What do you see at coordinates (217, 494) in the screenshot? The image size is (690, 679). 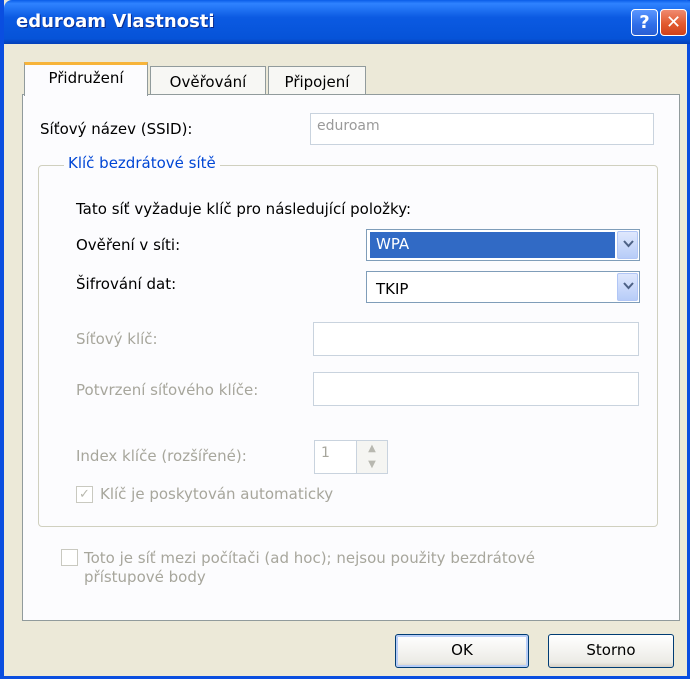 I see `auto-key-label: Klíč je poskytován automaticky` at bounding box center [217, 494].